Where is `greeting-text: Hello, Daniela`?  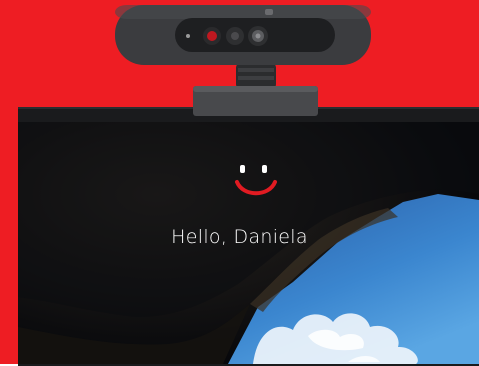 greeting-text: Hello, Daniela is located at coordinates (239, 237).